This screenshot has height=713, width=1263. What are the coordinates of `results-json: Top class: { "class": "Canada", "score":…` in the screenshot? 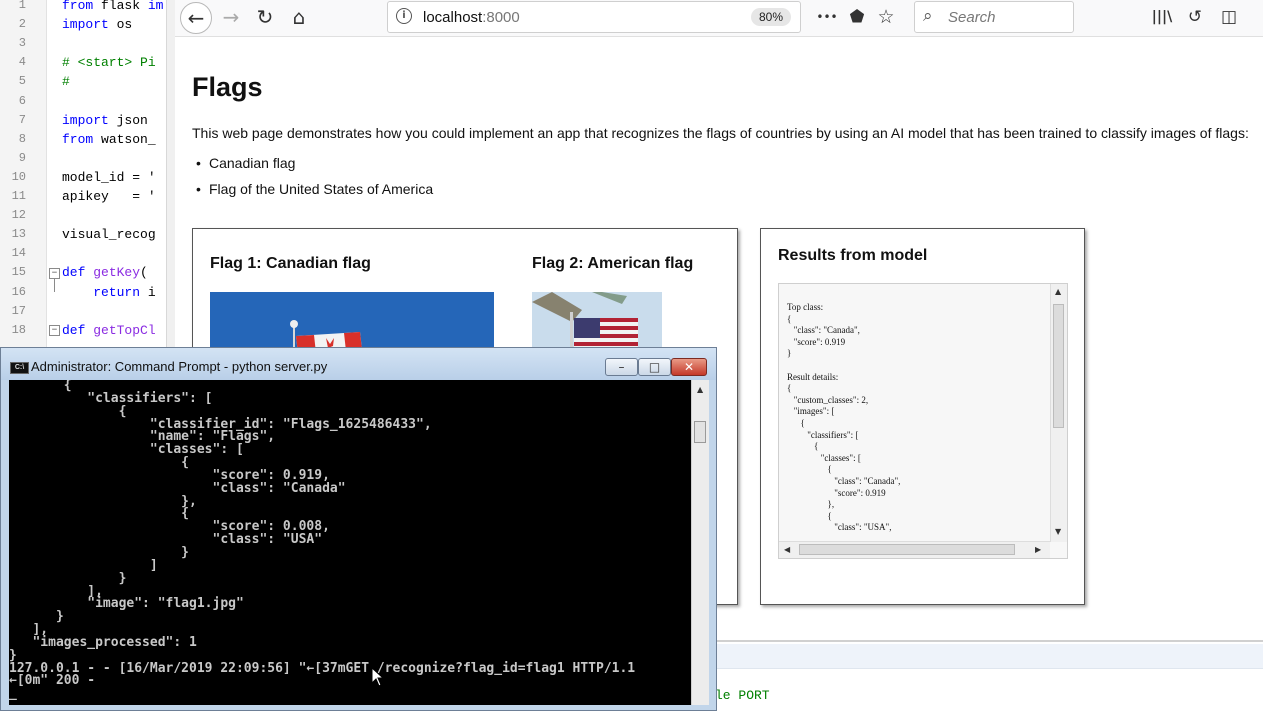 It's located at (844, 417).